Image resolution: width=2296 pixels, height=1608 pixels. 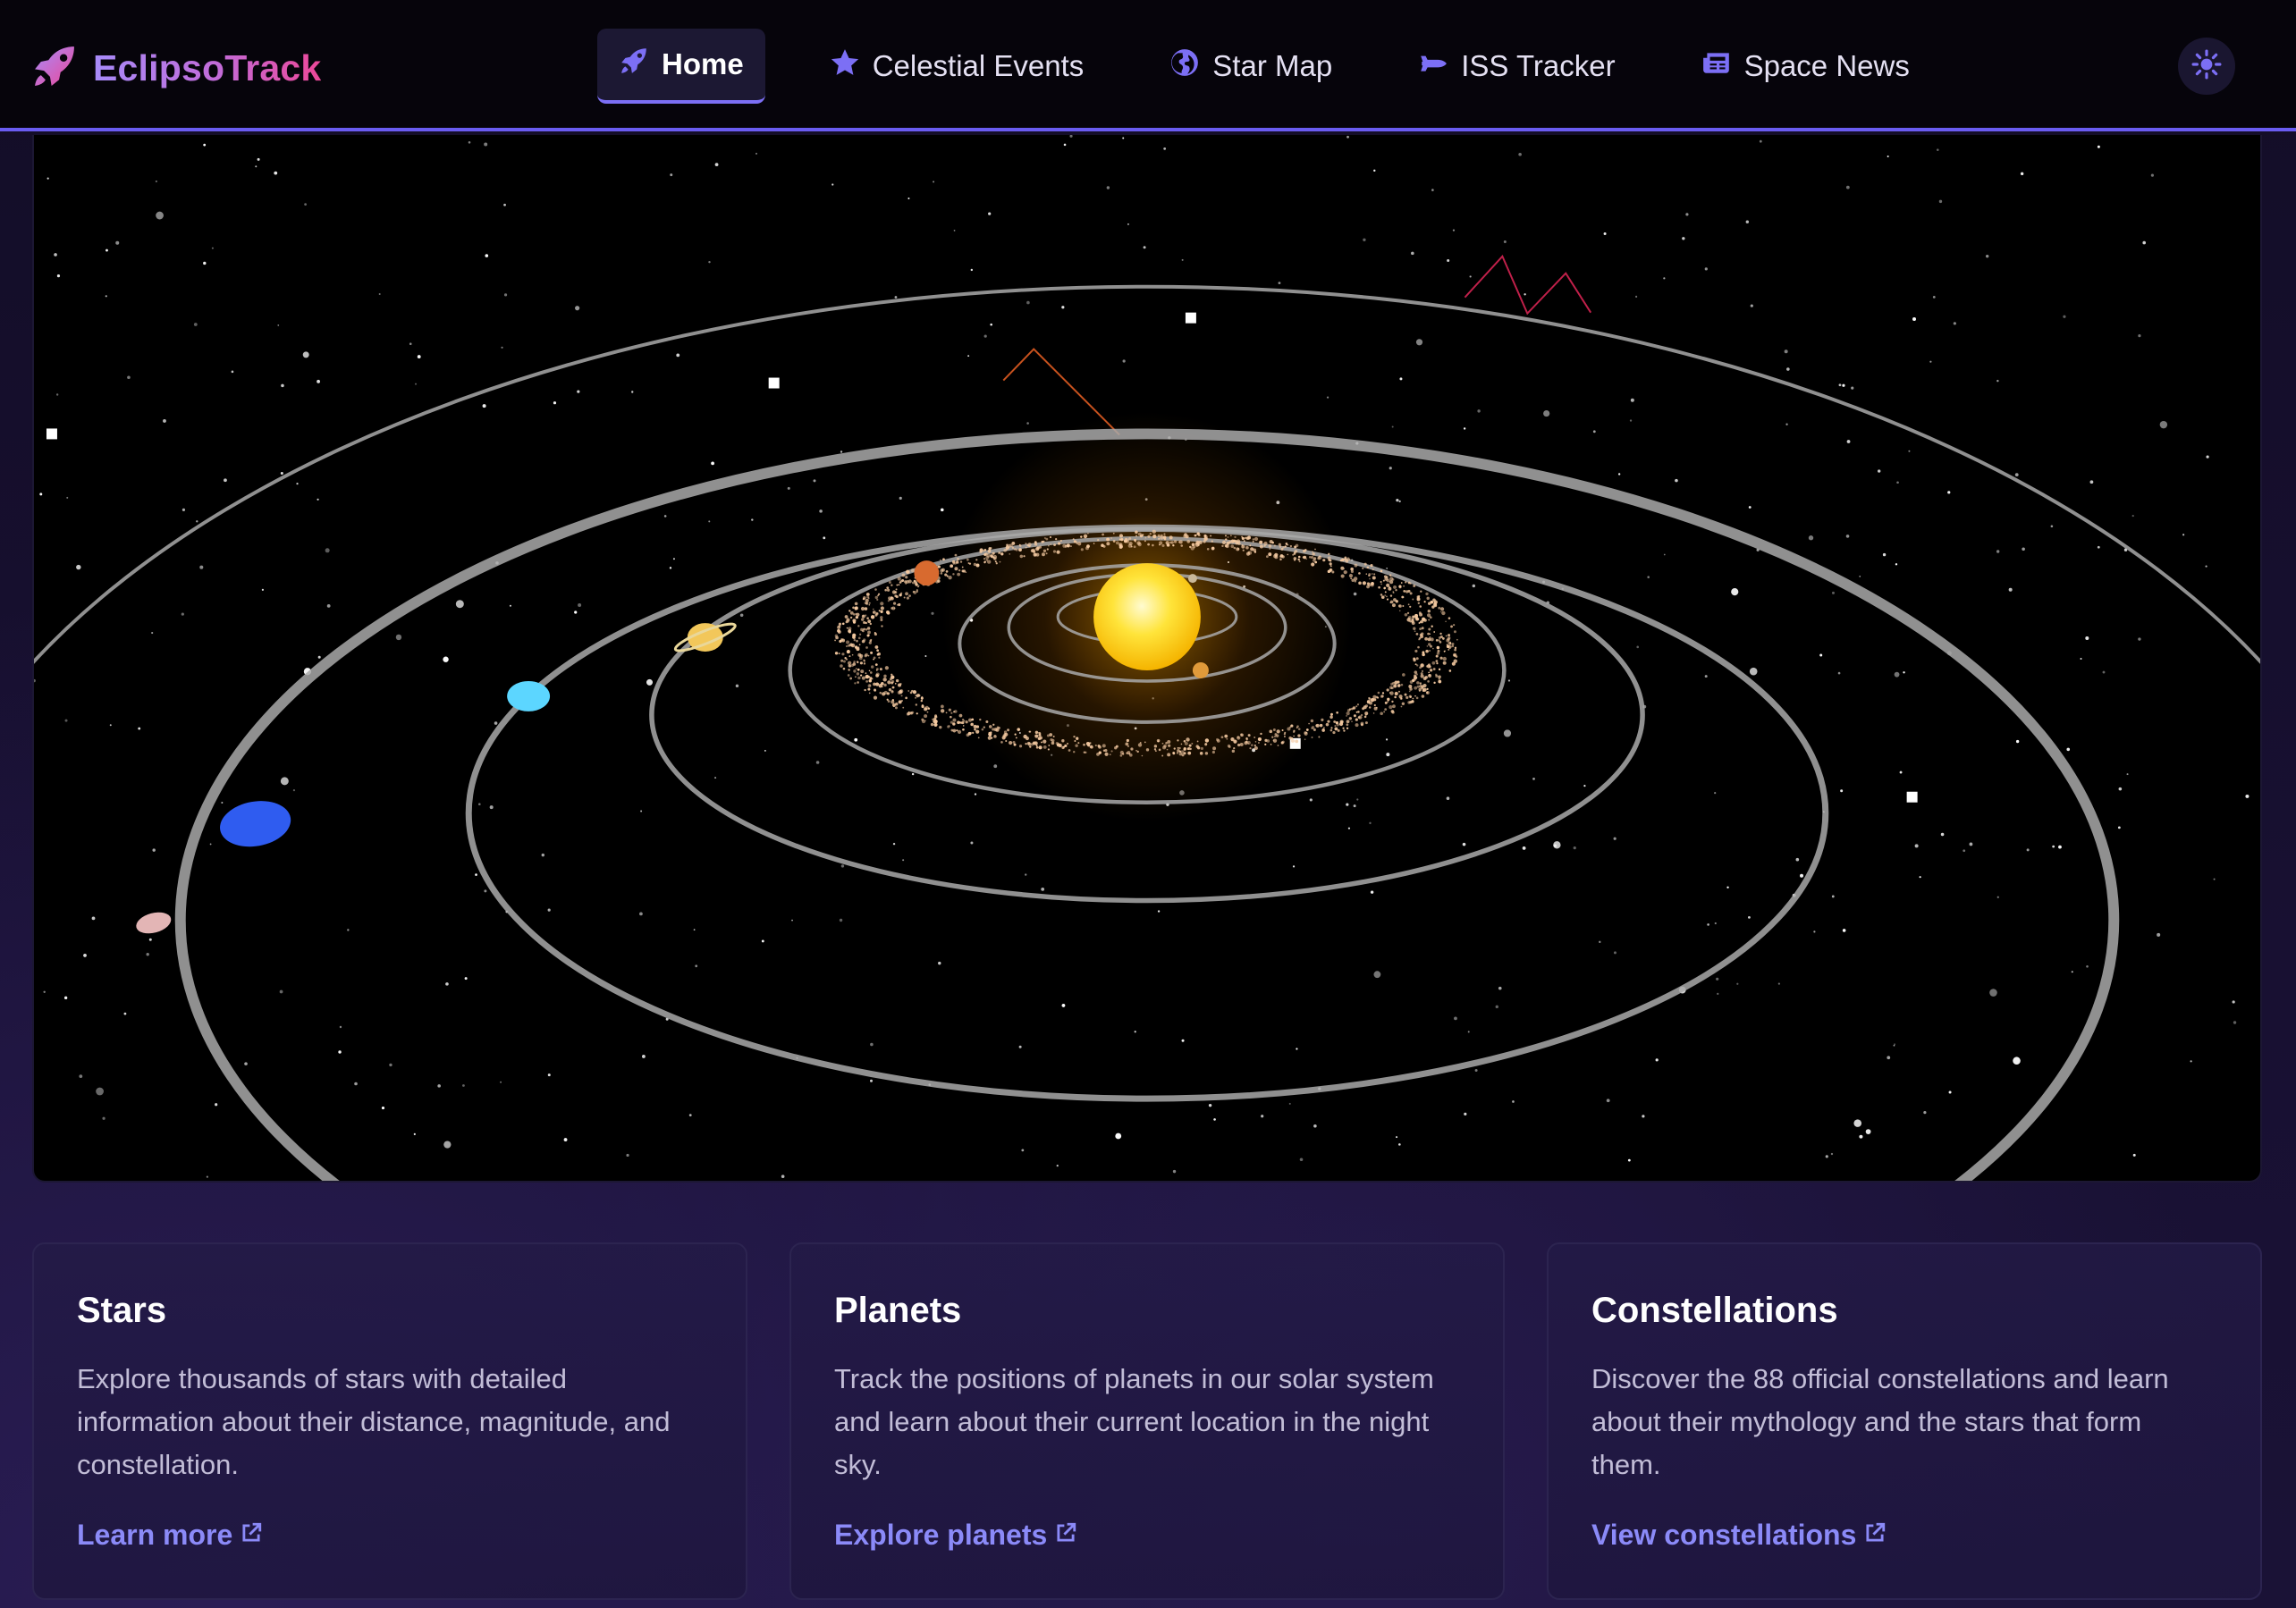 I want to click on constellation-line, so click(x=1528, y=285).